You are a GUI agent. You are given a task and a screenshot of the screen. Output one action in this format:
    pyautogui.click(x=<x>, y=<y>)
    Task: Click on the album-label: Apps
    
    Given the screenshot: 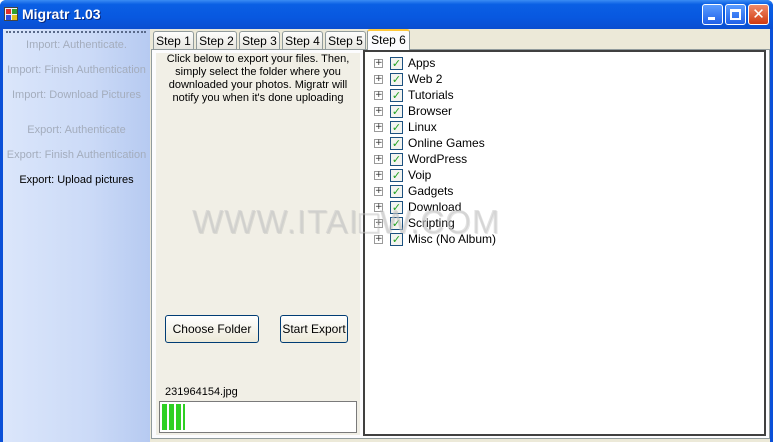 What is the action you would take?
    pyautogui.click(x=422, y=63)
    